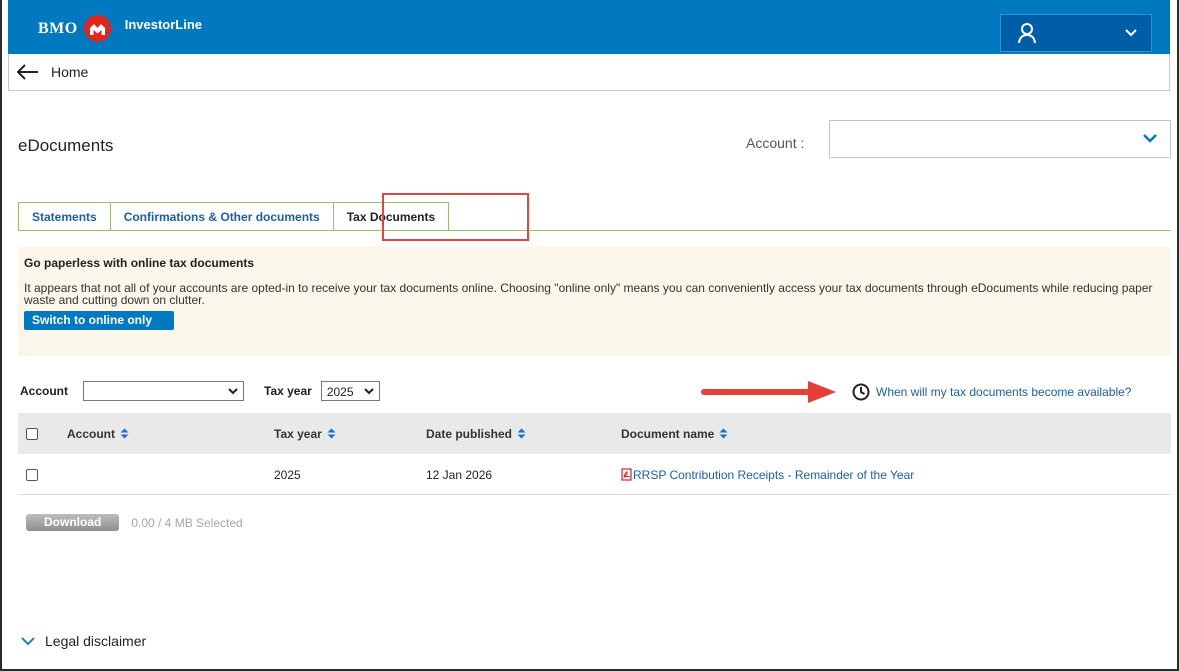  Describe the element at coordinates (668, 433) in the screenshot. I see `column-header-label: Document name` at that location.